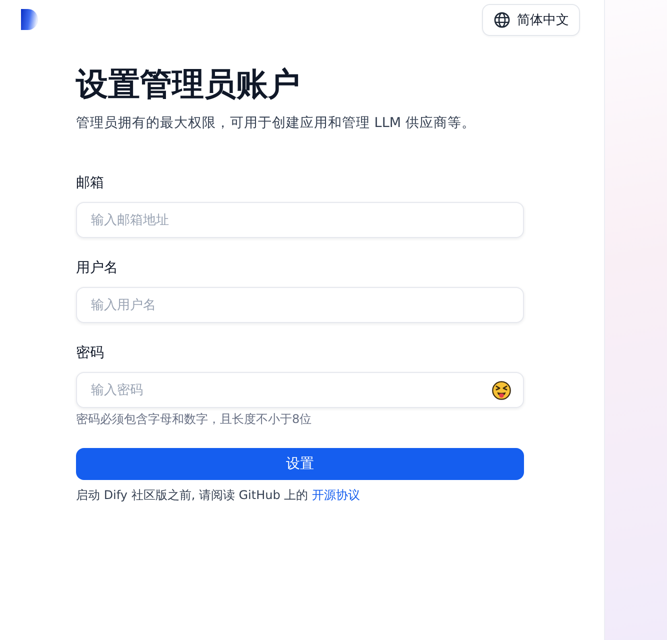 Image resolution: width=667 pixels, height=640 pixels. What do you see at coordinates (502, 20) in the screenshot?
I see `globe-icon` at bounding box center [502, 20].